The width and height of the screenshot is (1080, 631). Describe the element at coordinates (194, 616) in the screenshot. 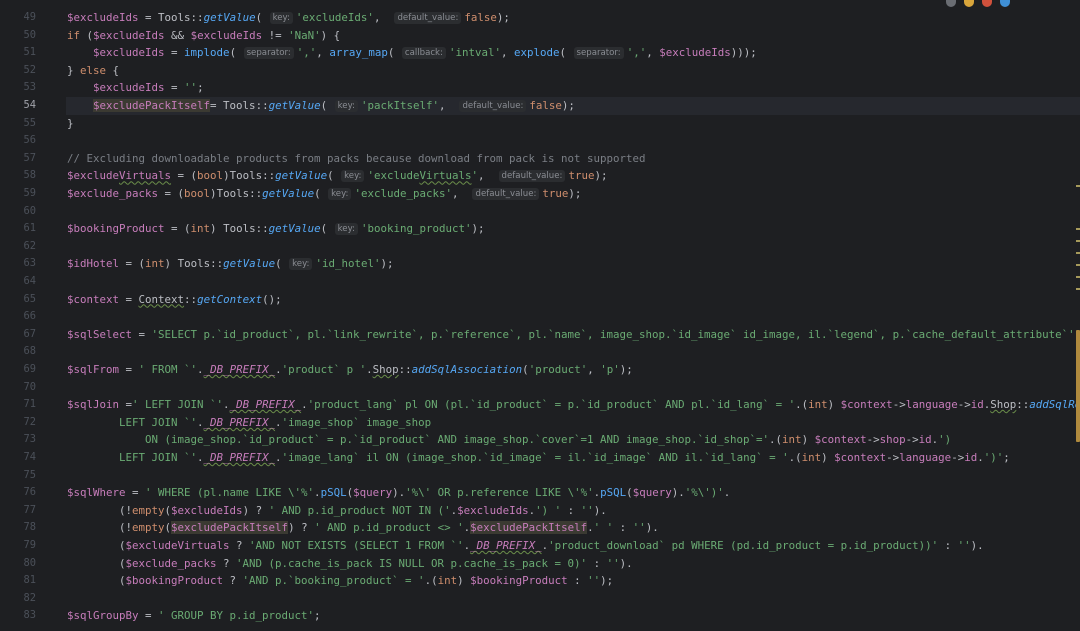

I see `code-line: $sqlGroupBy = ' GROUP BY p.id_product';` at that location.